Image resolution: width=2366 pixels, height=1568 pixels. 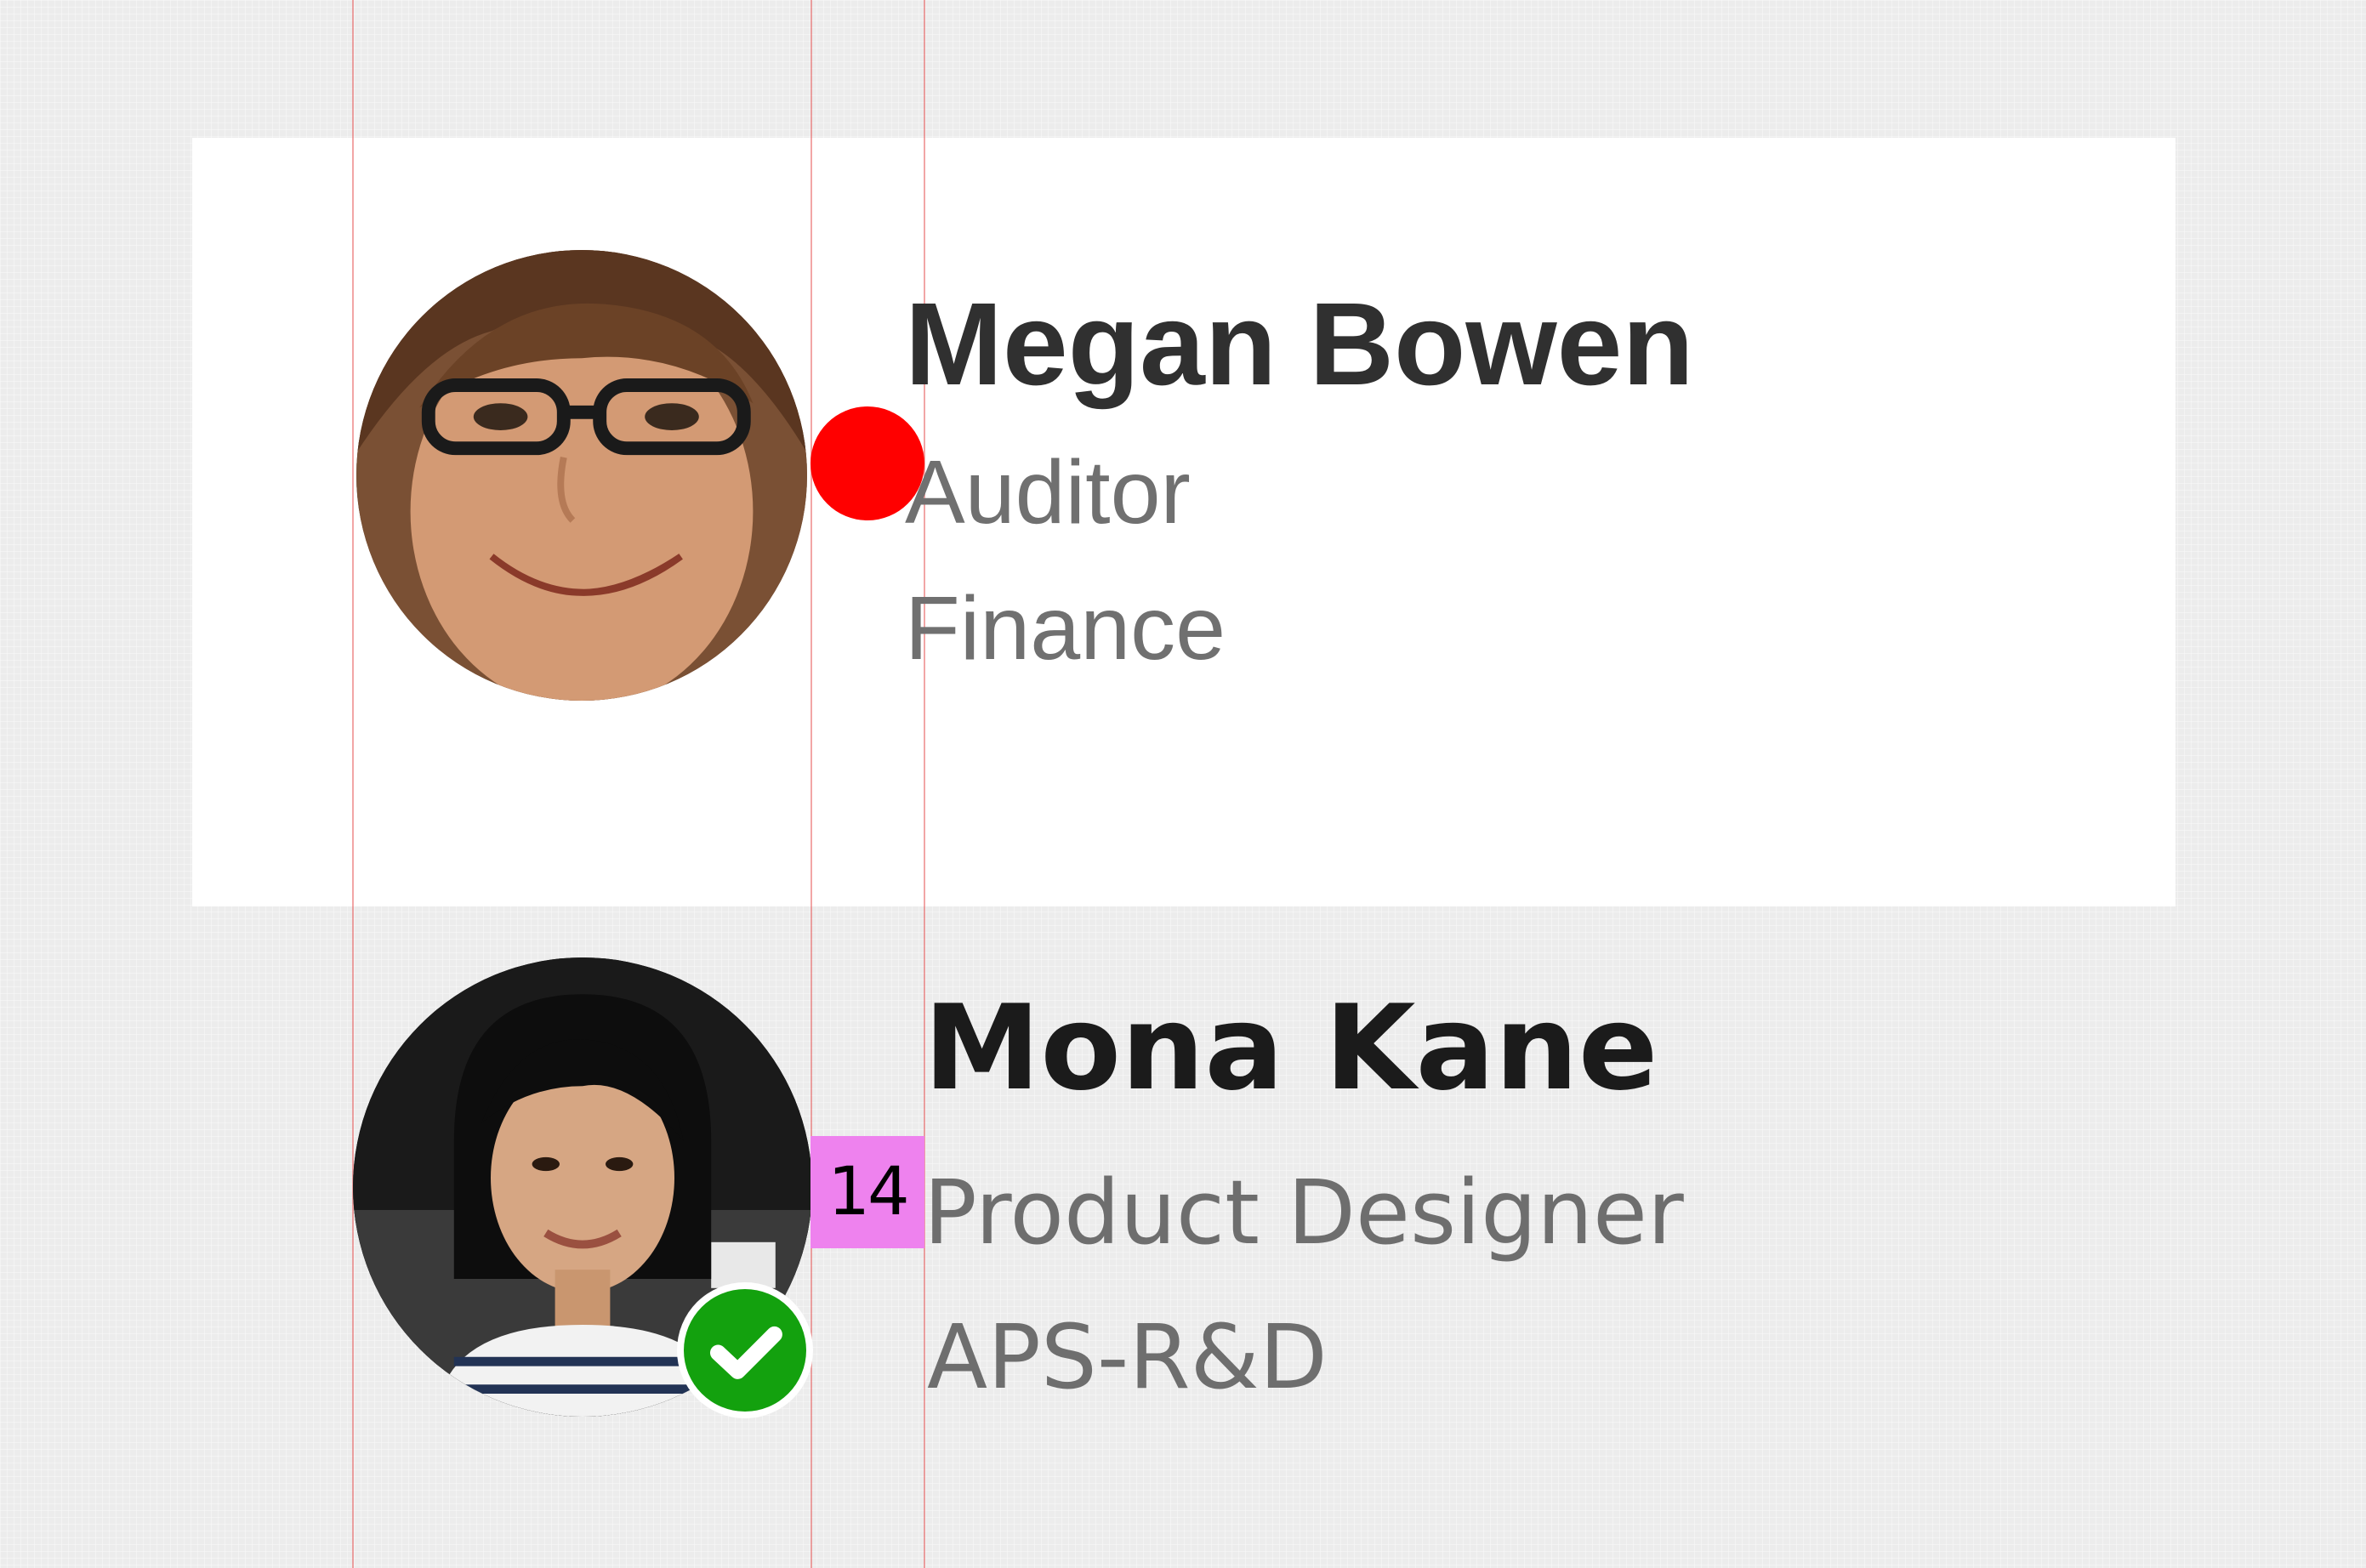 I want to click on avatar-megan-bowen, so click(x=581, y=475).